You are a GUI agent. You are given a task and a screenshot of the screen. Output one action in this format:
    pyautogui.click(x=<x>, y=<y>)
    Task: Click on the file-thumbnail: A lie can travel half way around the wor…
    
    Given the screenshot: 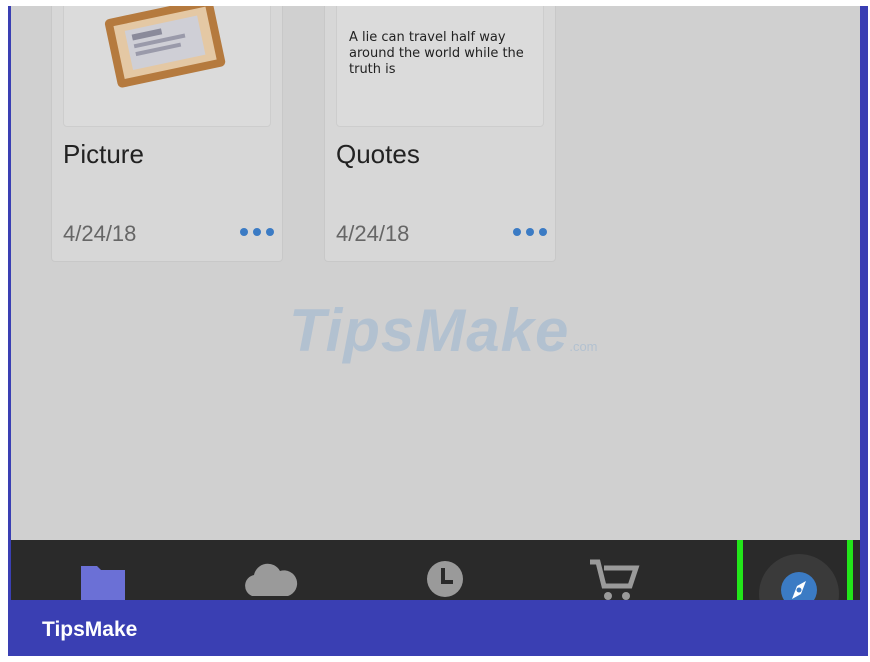 What is the action you would take?
    pyautogui.click(x=440, y=66)
    